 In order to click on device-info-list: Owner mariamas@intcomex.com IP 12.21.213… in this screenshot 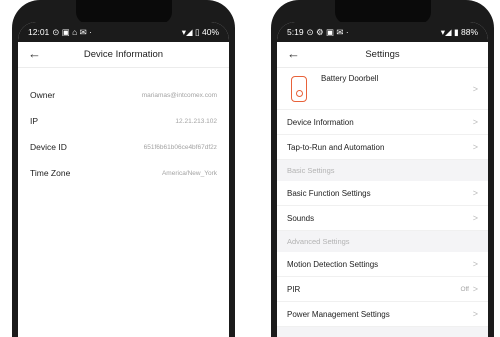, I will do `click(123, 127)`.